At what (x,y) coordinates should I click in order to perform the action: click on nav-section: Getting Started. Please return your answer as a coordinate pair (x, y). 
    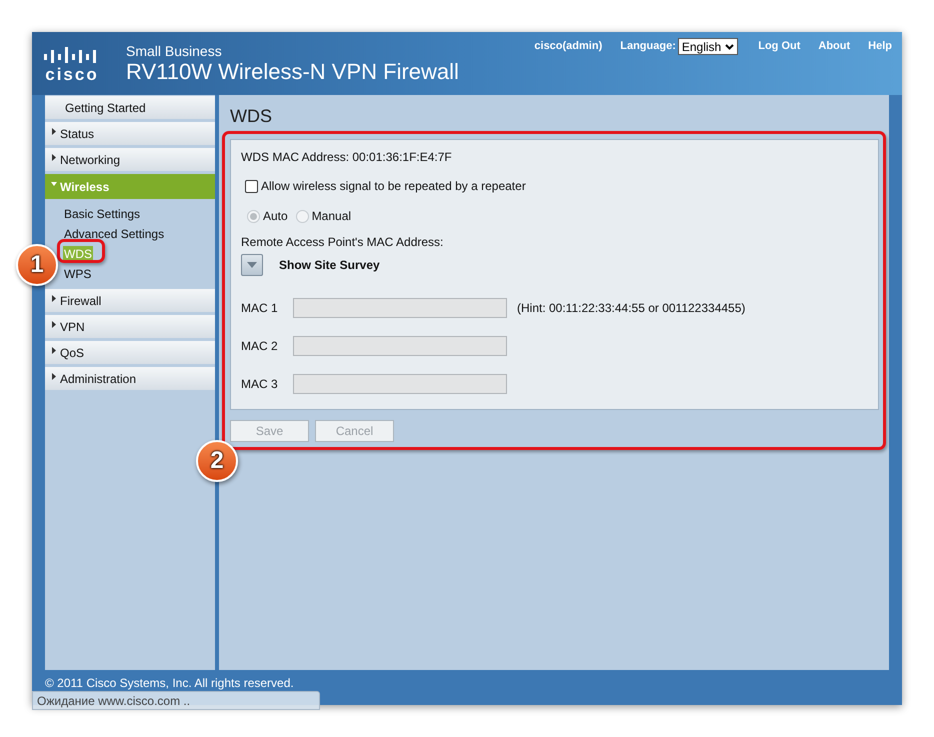
    Looking at the image, I should click on (130, 107).